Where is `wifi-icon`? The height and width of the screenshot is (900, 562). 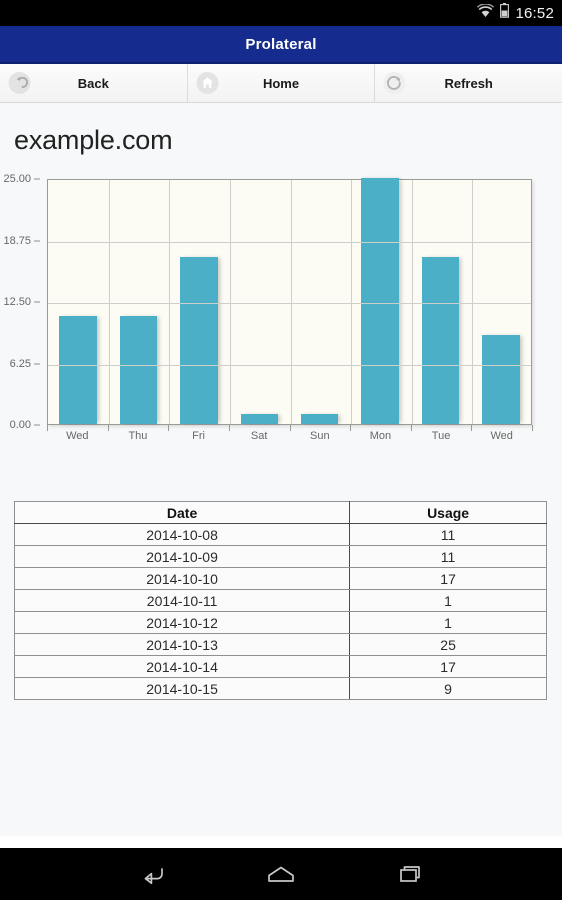
wifi-icon is located at coordinates (486, 12).